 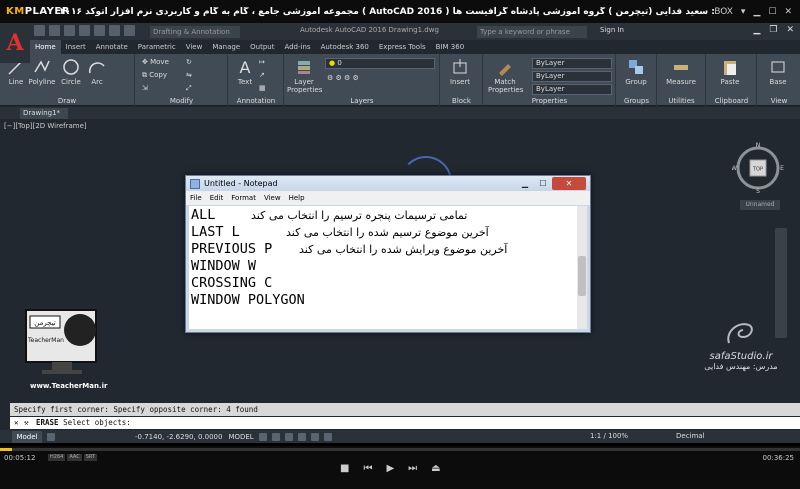 I want to click on notepad-scrollbar, so click(x=582, y=267).